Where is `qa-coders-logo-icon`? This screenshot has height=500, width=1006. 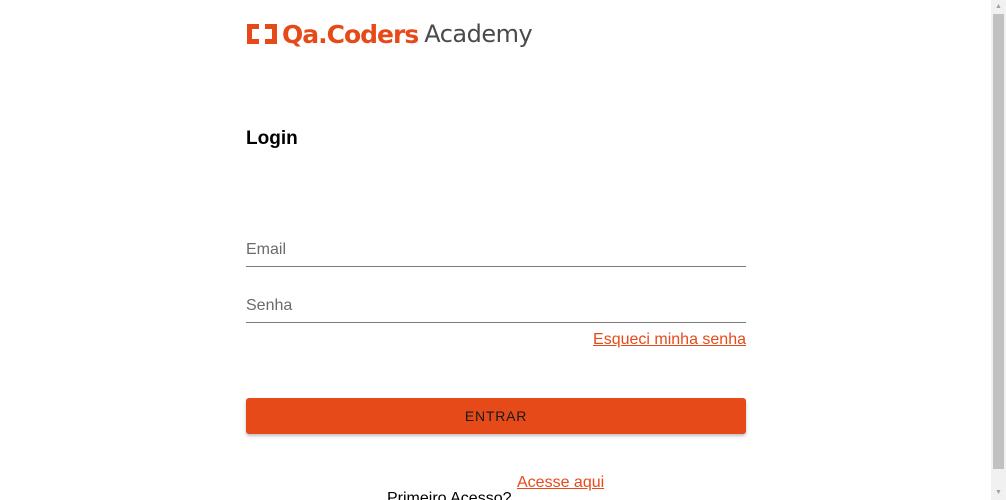 qa-coders-logo-icon is located at coordinates (262, 34).